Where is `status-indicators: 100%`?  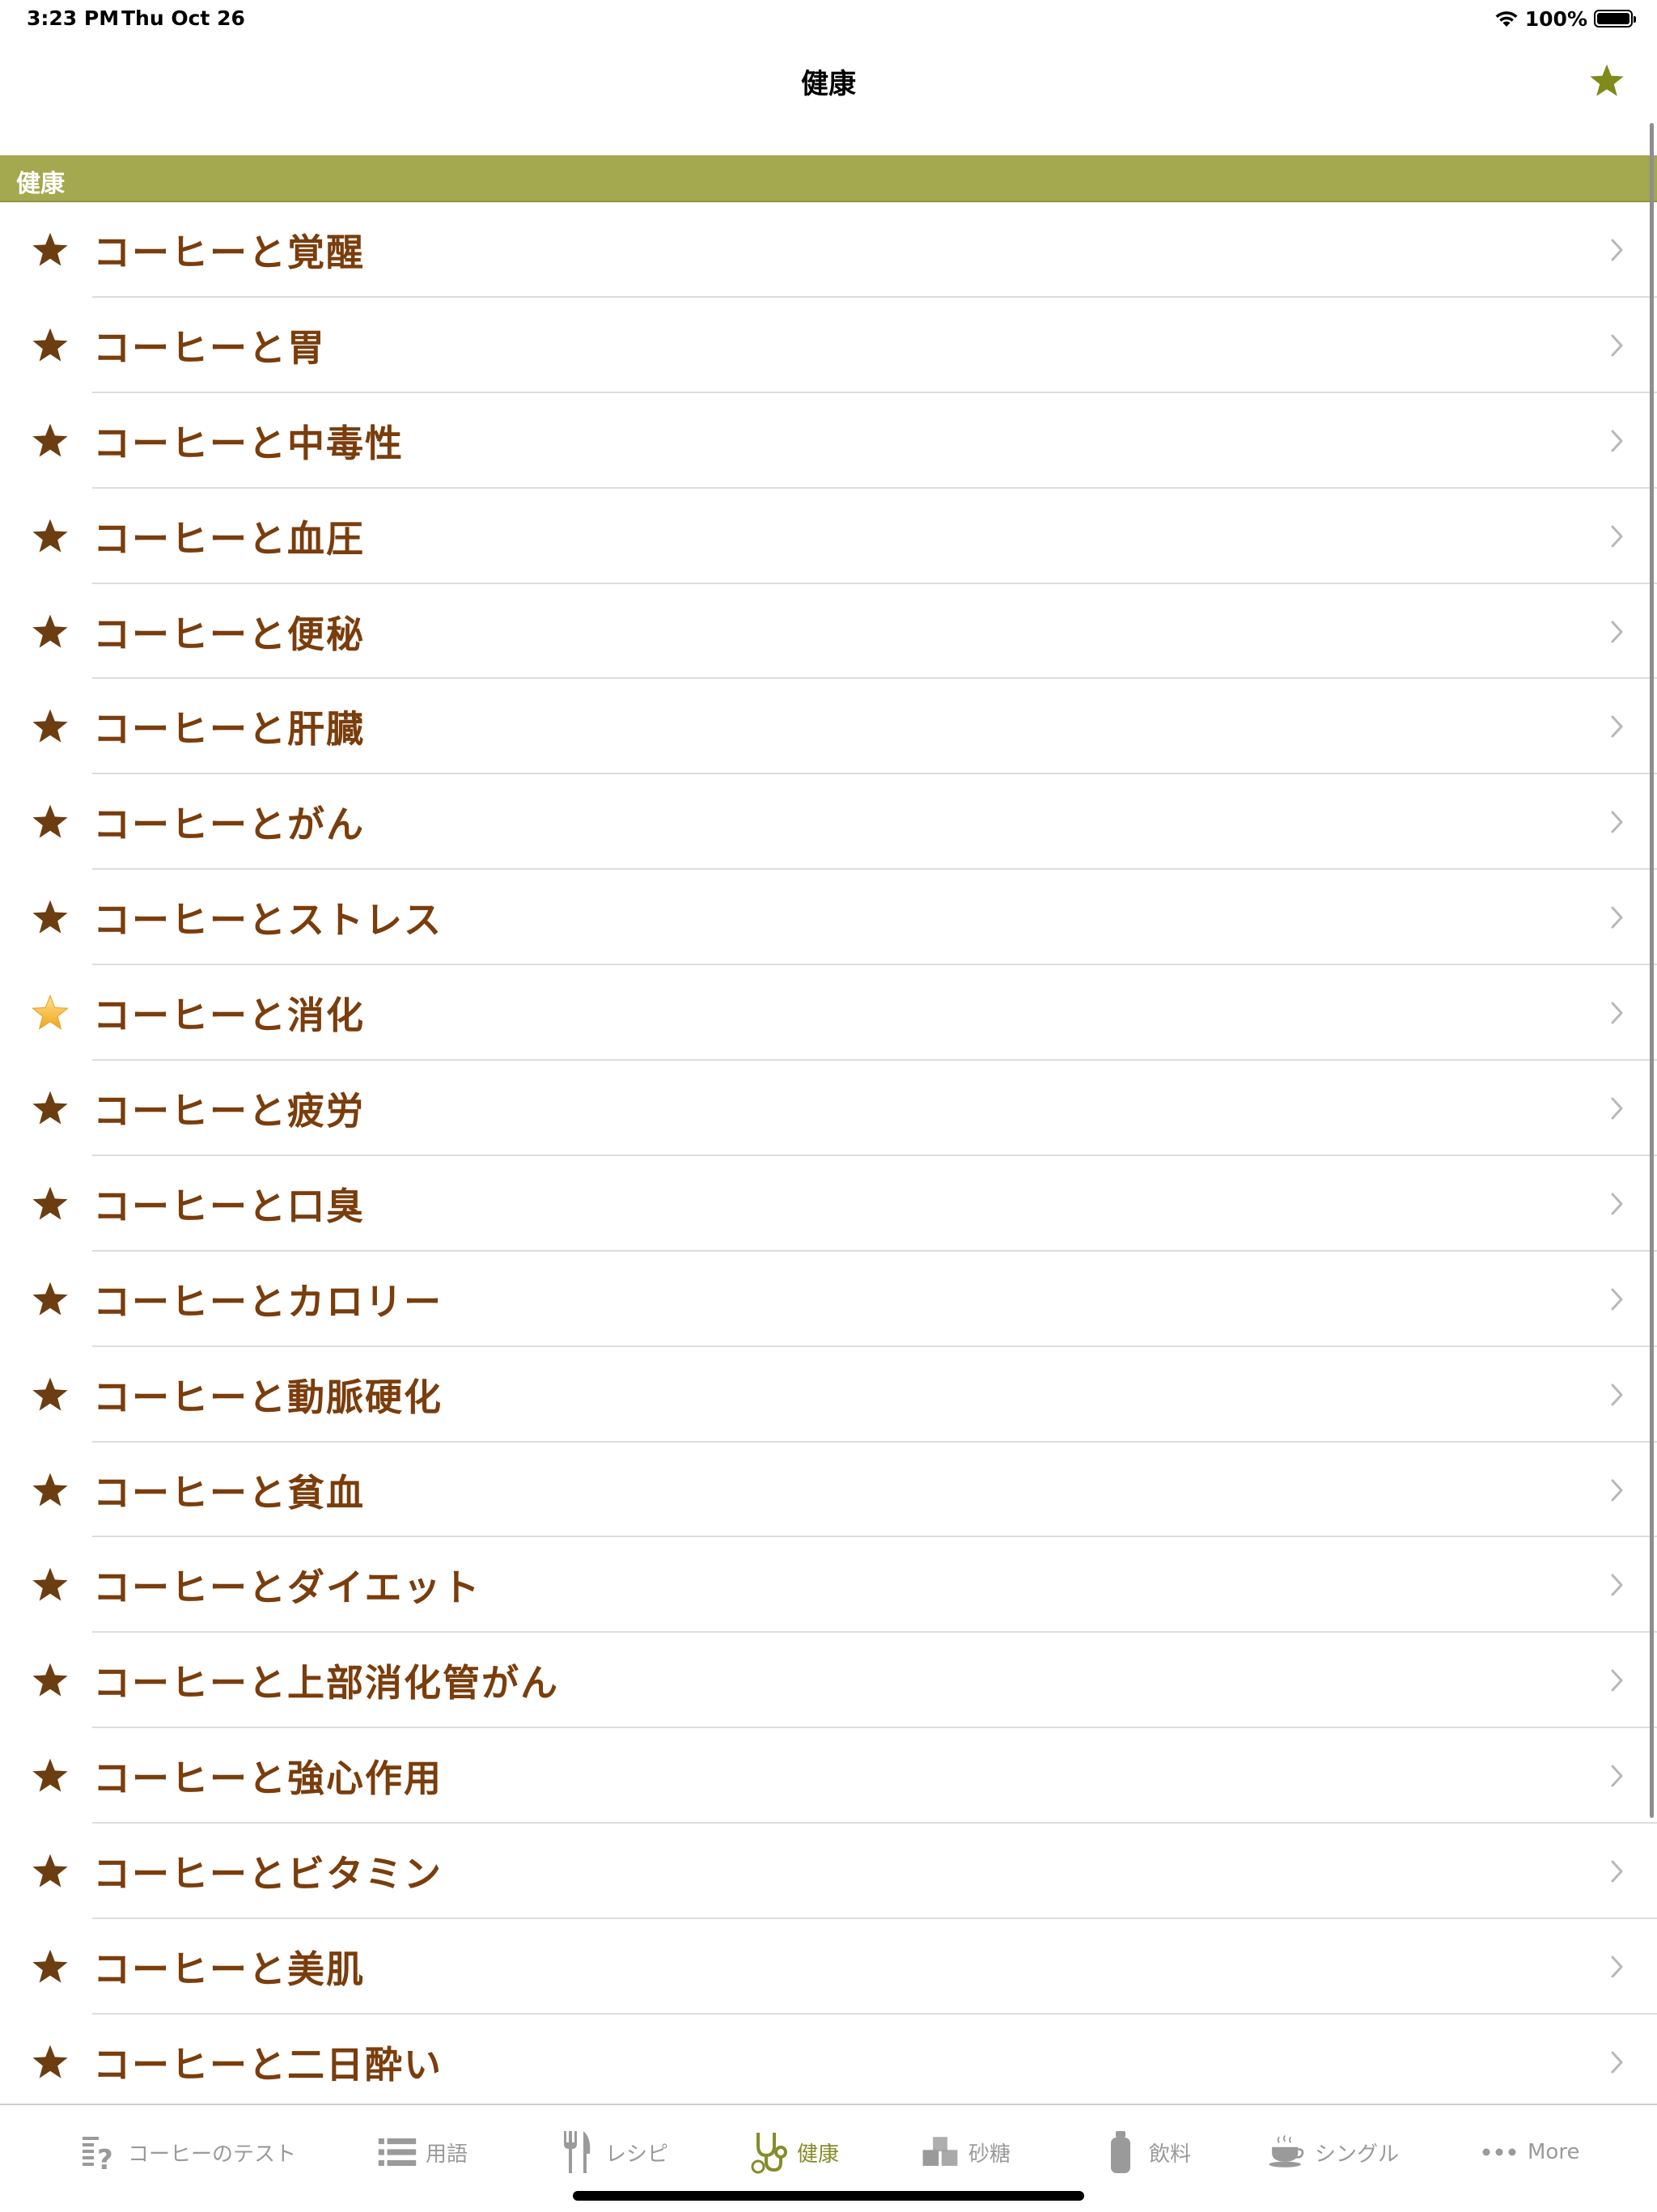 status-indicators: 100% is located at coordinates (1565, 18).